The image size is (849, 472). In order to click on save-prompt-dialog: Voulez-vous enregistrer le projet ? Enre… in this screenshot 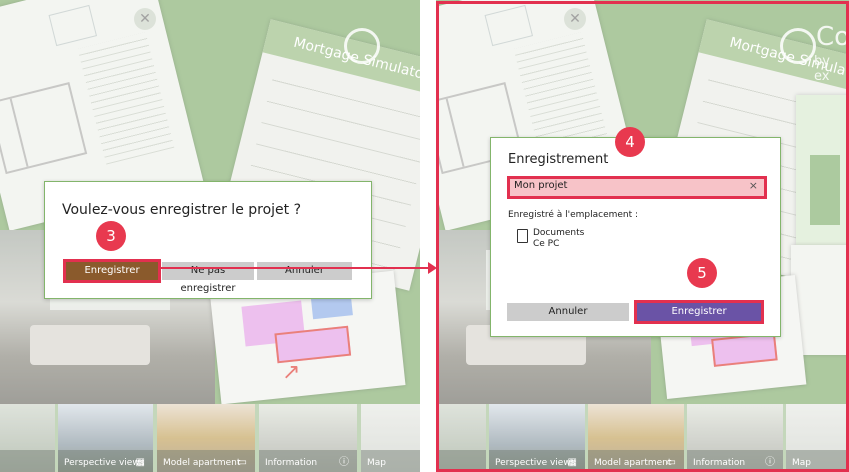, I will do `click(208, 240)`.